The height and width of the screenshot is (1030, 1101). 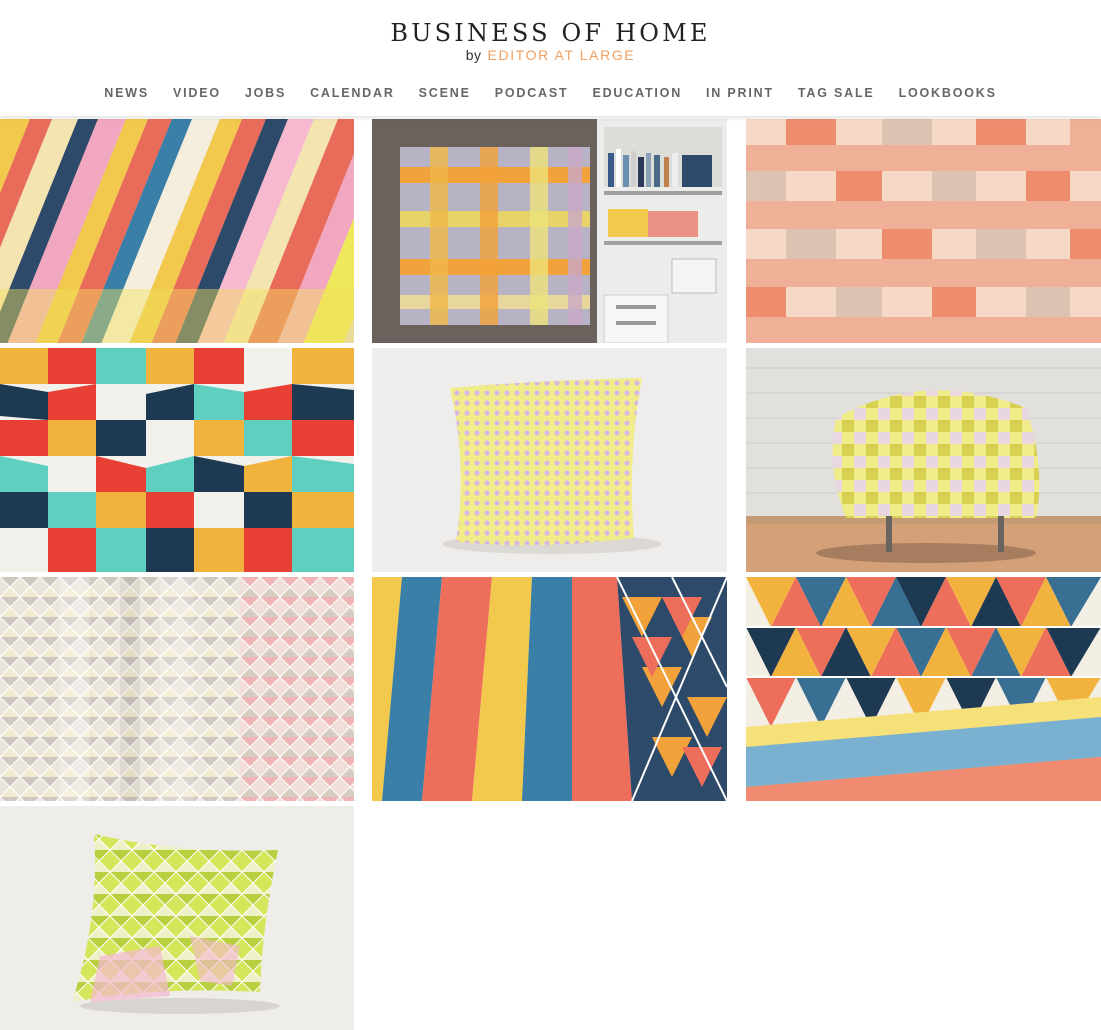 What do you see at coordinates (549, 231) in the screenshot?
I see `gallery-image-plaid-wall-hanging` at bounding box center [549, 231].